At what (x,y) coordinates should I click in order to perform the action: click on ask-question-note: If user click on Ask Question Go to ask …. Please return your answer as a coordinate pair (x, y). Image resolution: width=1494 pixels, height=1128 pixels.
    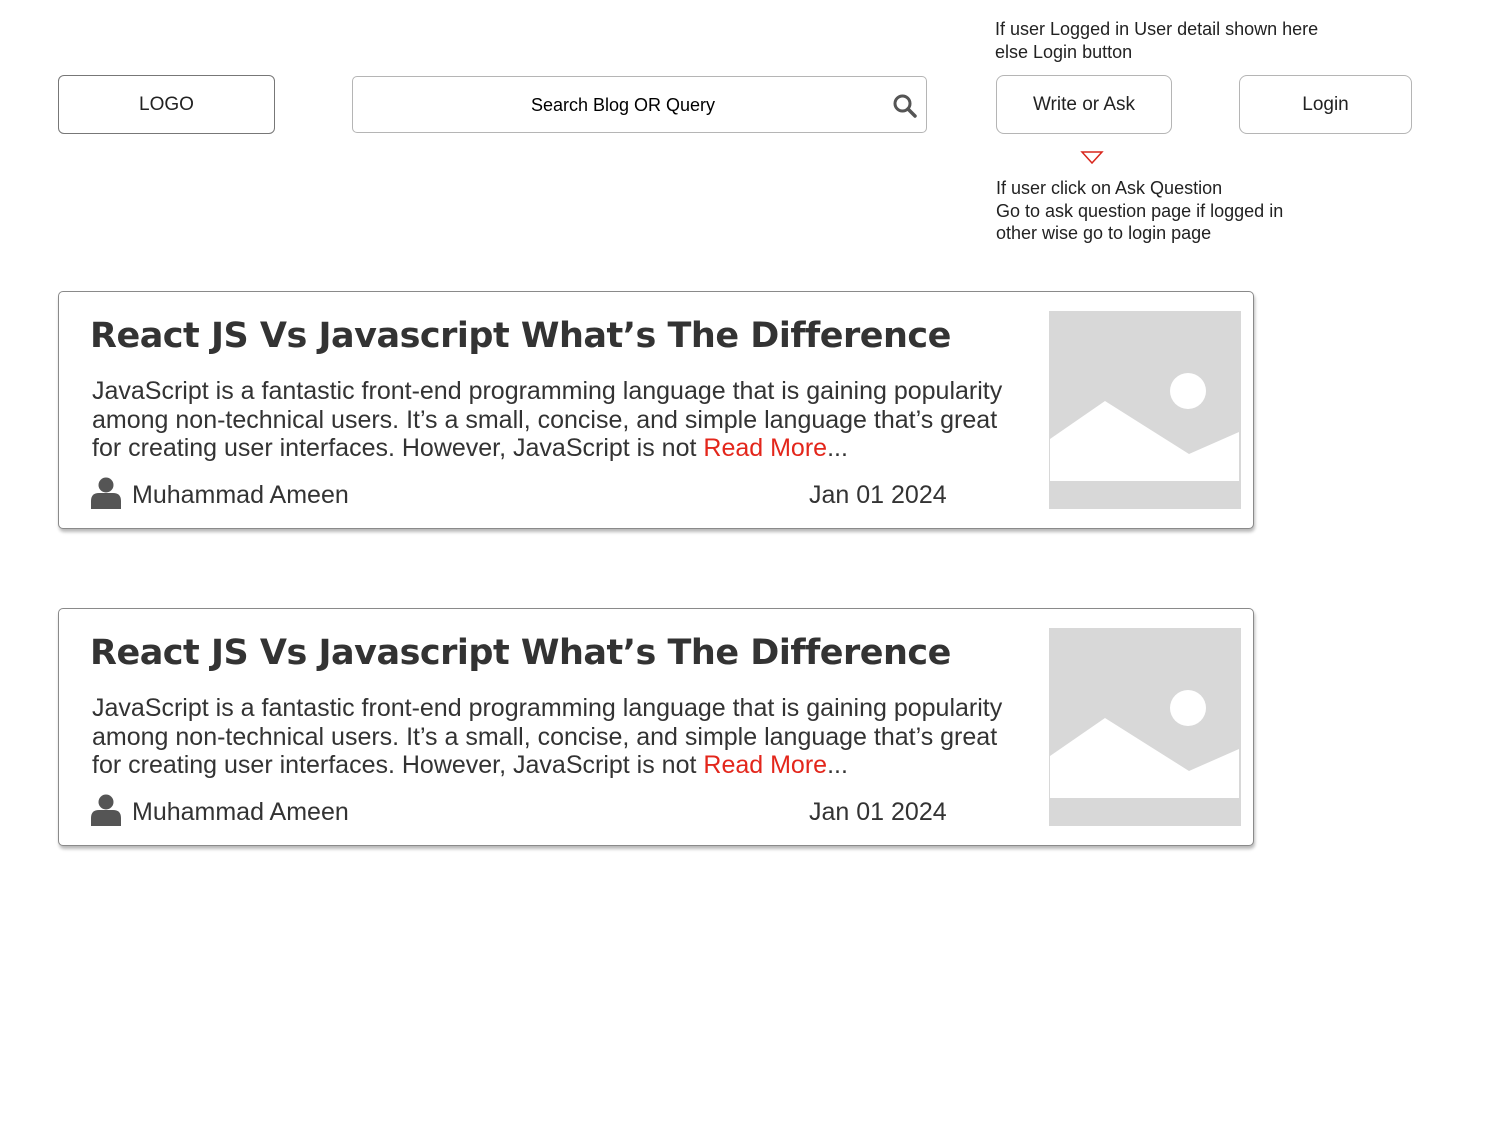
    Looking at the image, I should click on (1139, 211).